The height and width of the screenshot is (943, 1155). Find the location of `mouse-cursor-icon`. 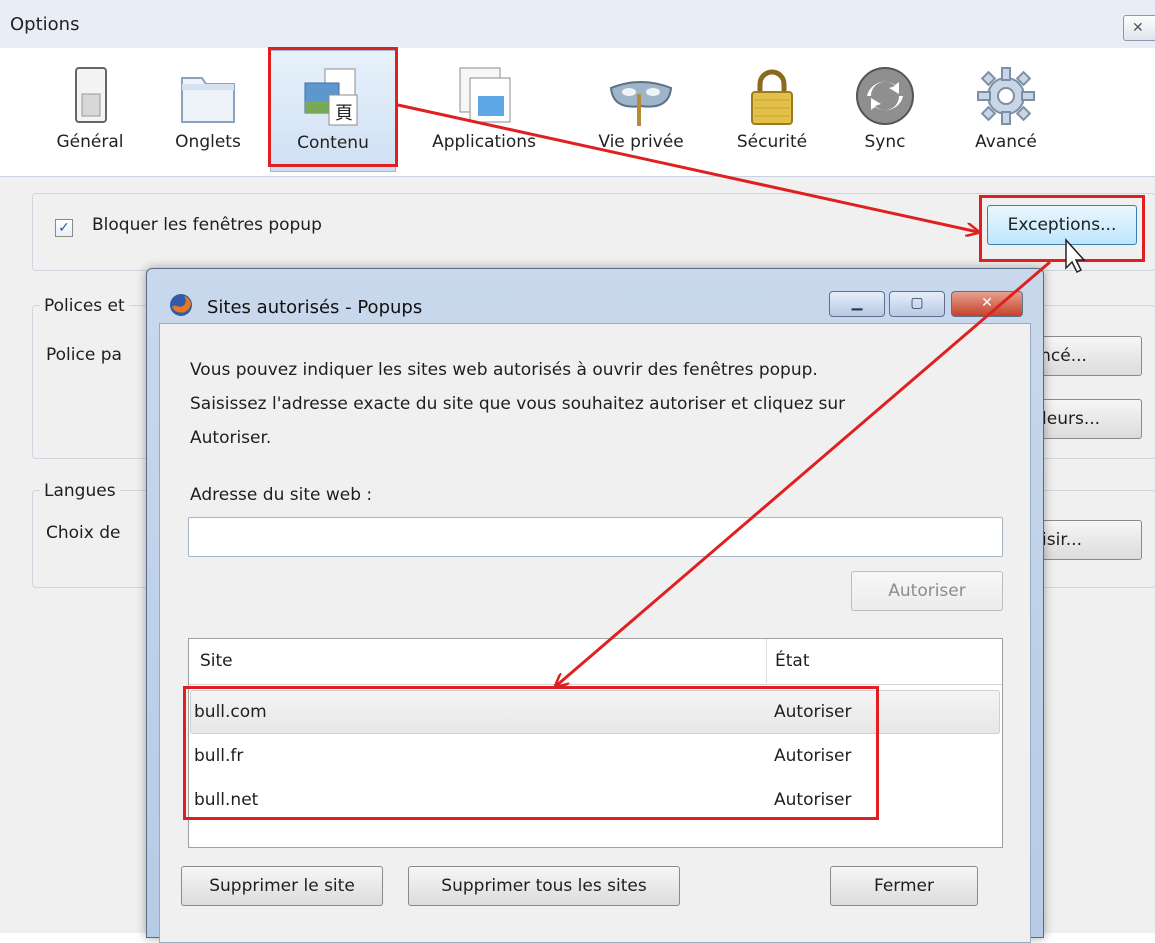

mouse-cursor-icon is located at coordinates (1075, 256).